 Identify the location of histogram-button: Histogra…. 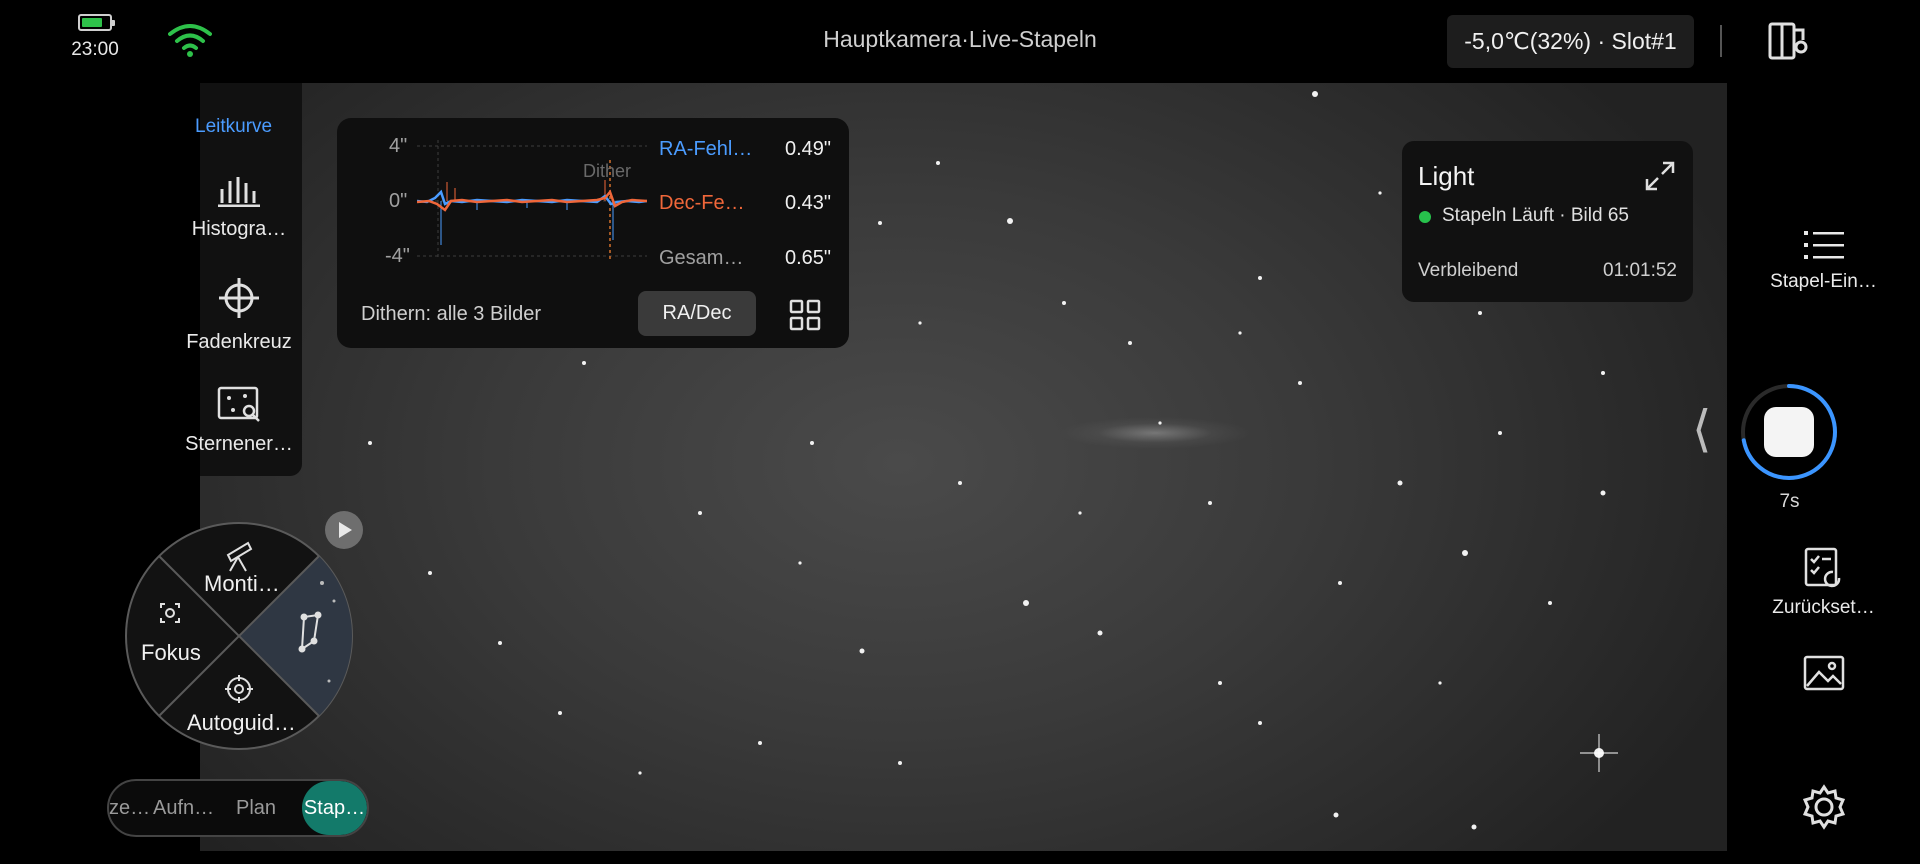
(239, 208).